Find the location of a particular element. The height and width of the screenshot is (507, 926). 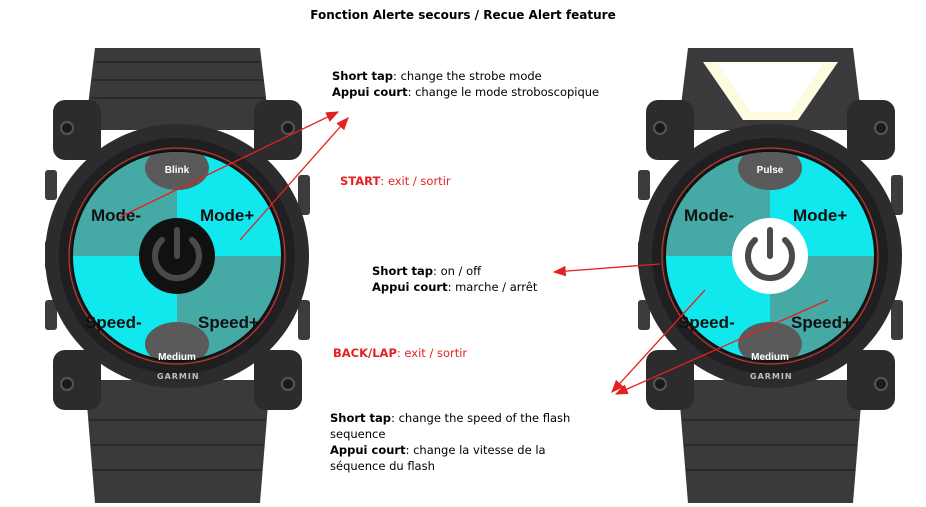

strap-top is located at coordinates (177, 89).